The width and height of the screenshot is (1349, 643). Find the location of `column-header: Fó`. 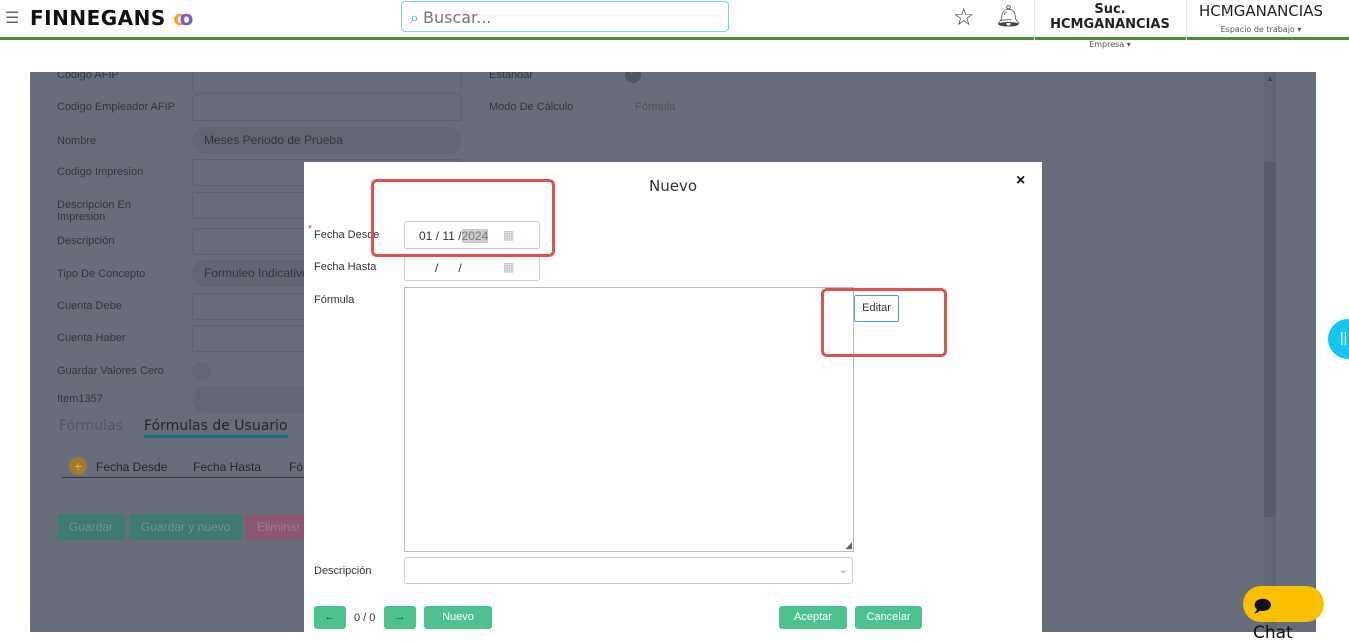

column-header: Fó is located at coordinates (296, 467).